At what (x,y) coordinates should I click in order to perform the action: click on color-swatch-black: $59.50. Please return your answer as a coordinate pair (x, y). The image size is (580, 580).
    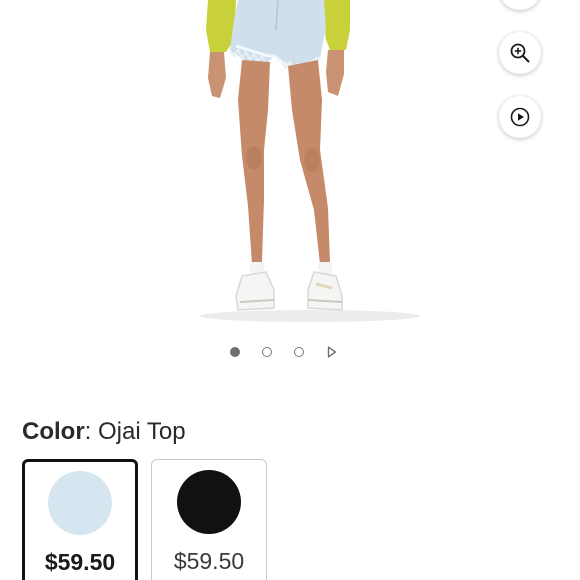
    Looking at the image, I should click on (209, 519).